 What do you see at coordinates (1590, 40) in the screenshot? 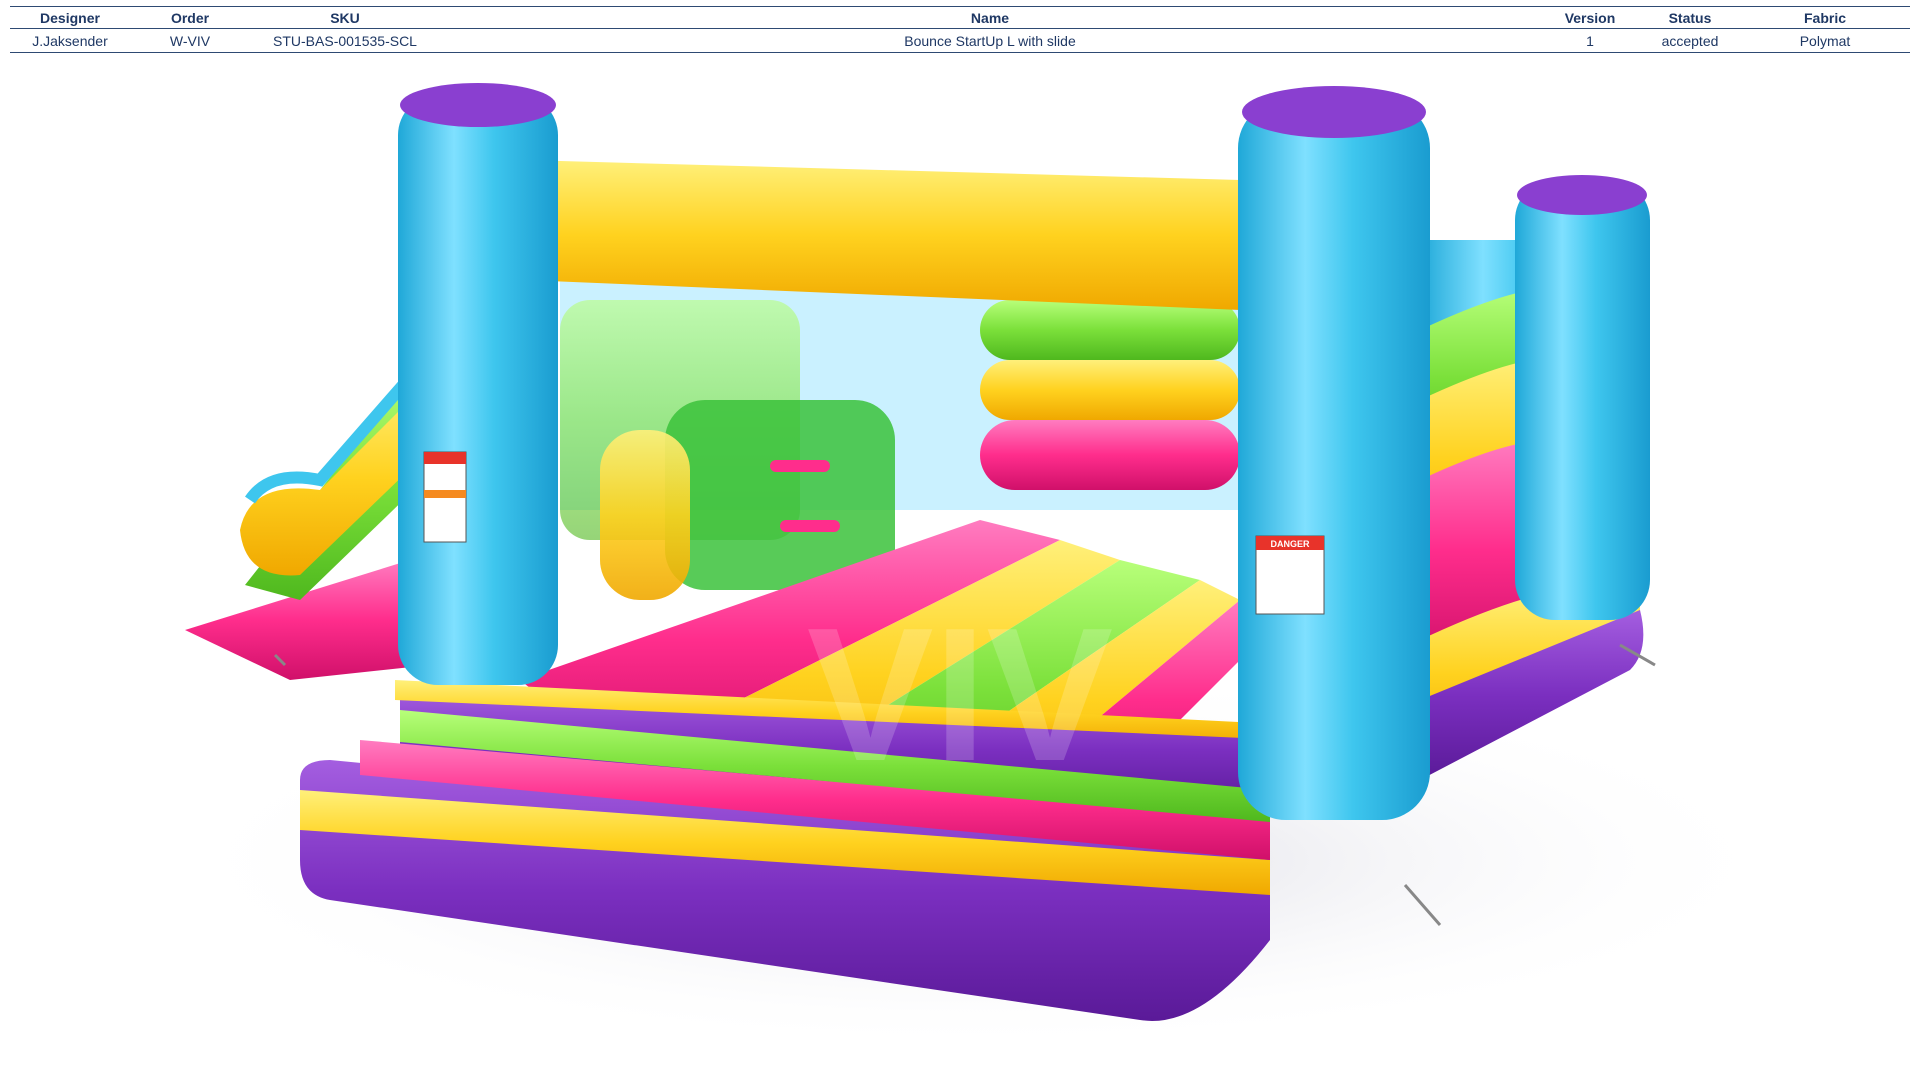
I see `cell-version: 1` at bounding box center [1590, 40].